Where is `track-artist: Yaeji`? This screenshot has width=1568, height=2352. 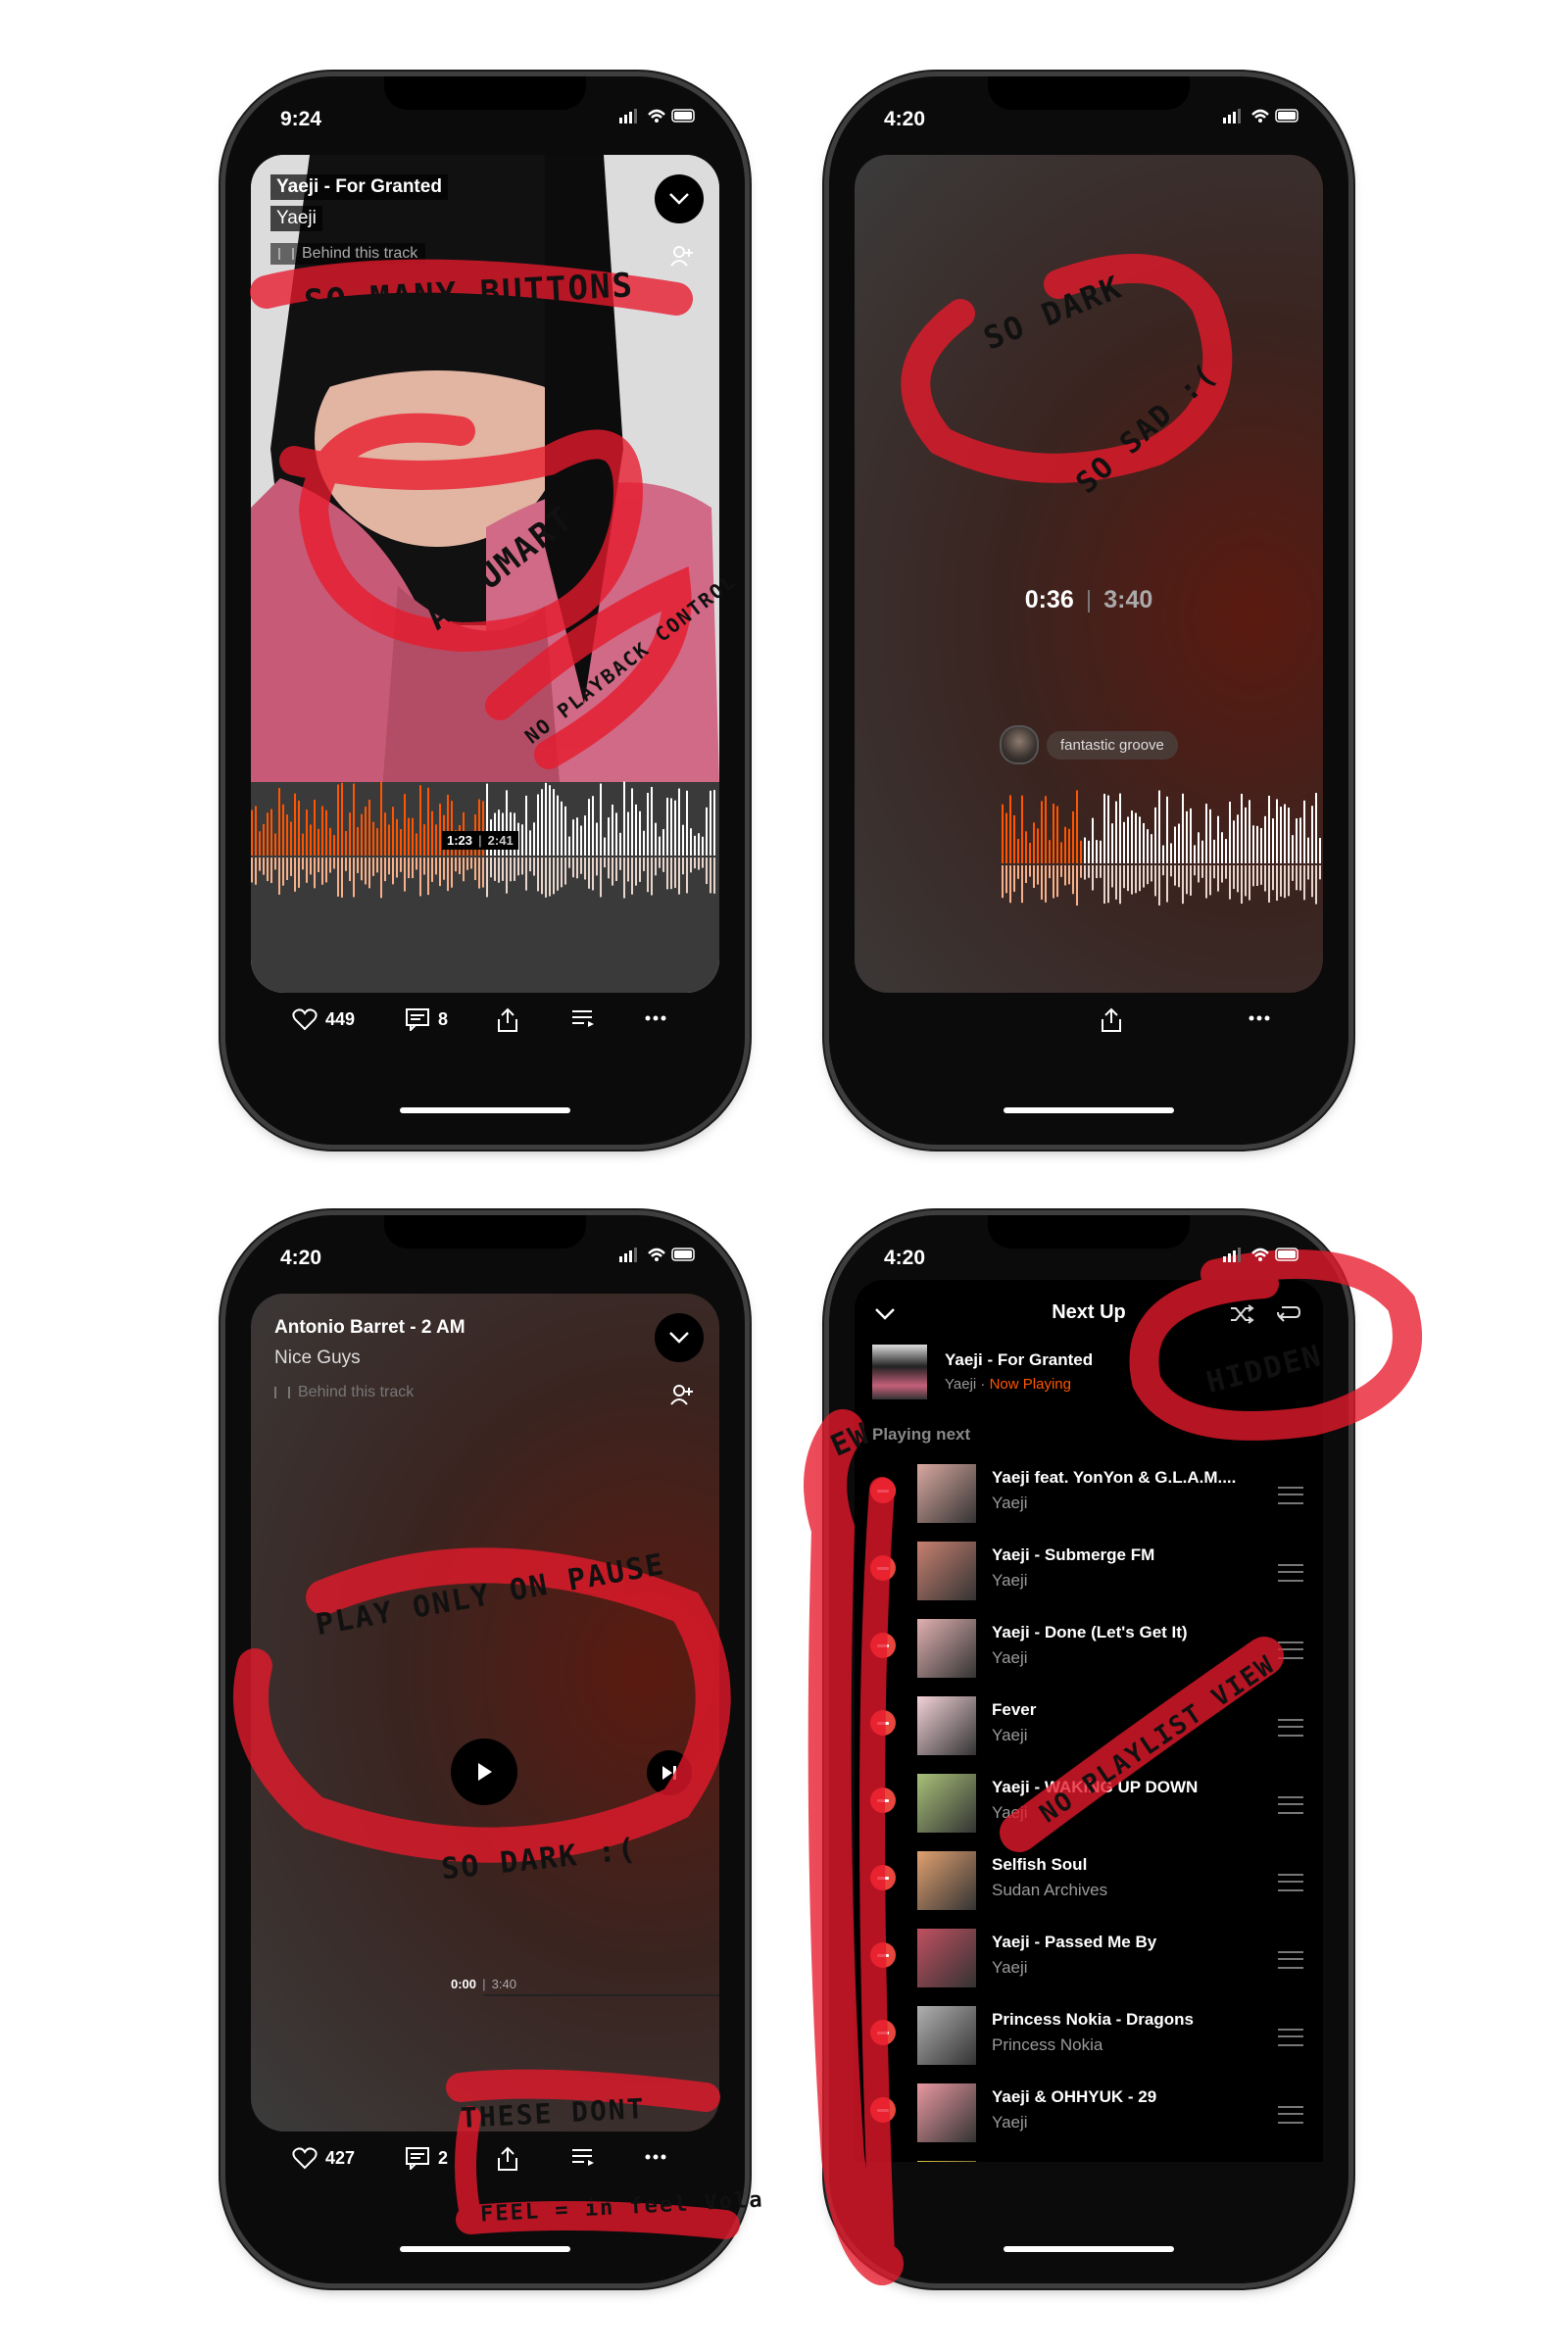 track-artist: Yaeji is located at coordinates (296, 218).